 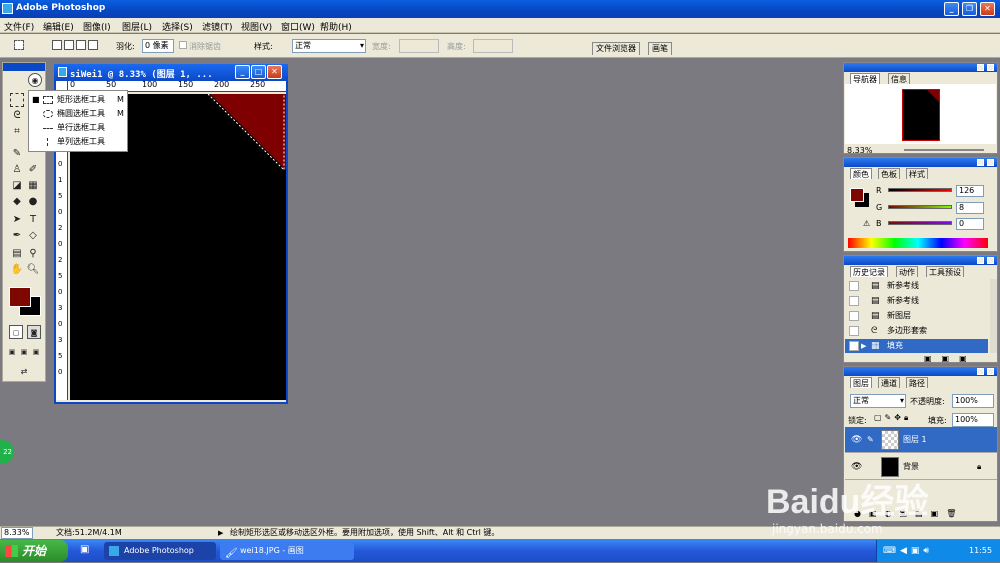 What do you see at coordinates (920, 223) in the screenshot?
I see `b-slider` at bounding box center [920, 223].